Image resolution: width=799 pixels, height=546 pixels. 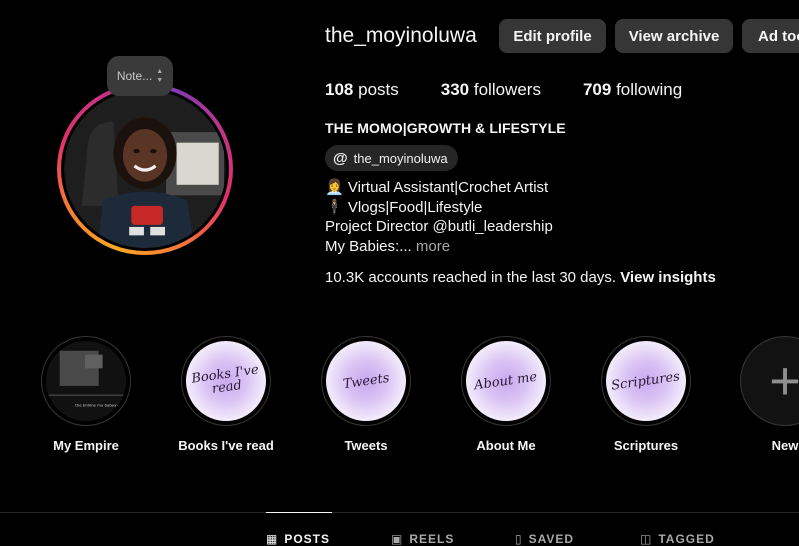 I want to click on highlight-ring: About me, so click(x=506, y=381).